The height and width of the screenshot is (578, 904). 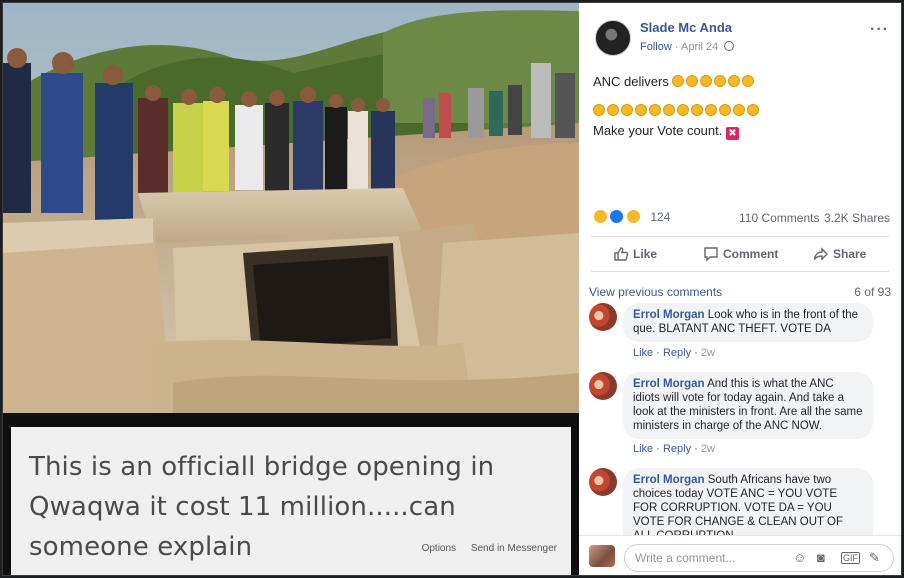 What do you see at coordinates (799, 557) in the screenshot?
I see `emoji-icon: ☺` at bounding box center [799, 557].